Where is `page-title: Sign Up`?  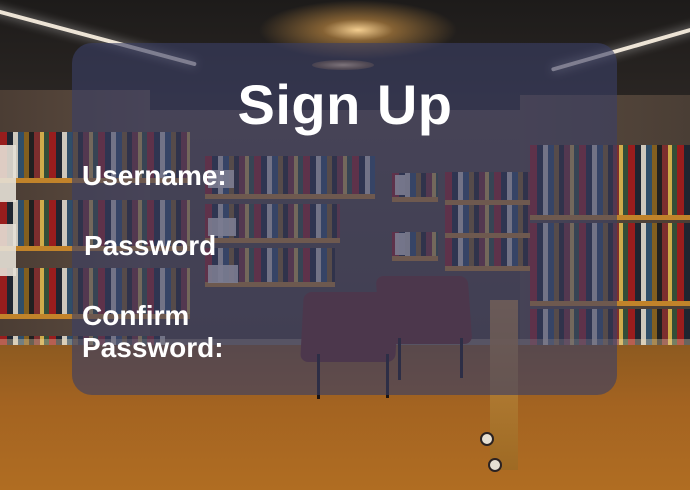 page-title: Sign Up is located at coordinates (345, 104).